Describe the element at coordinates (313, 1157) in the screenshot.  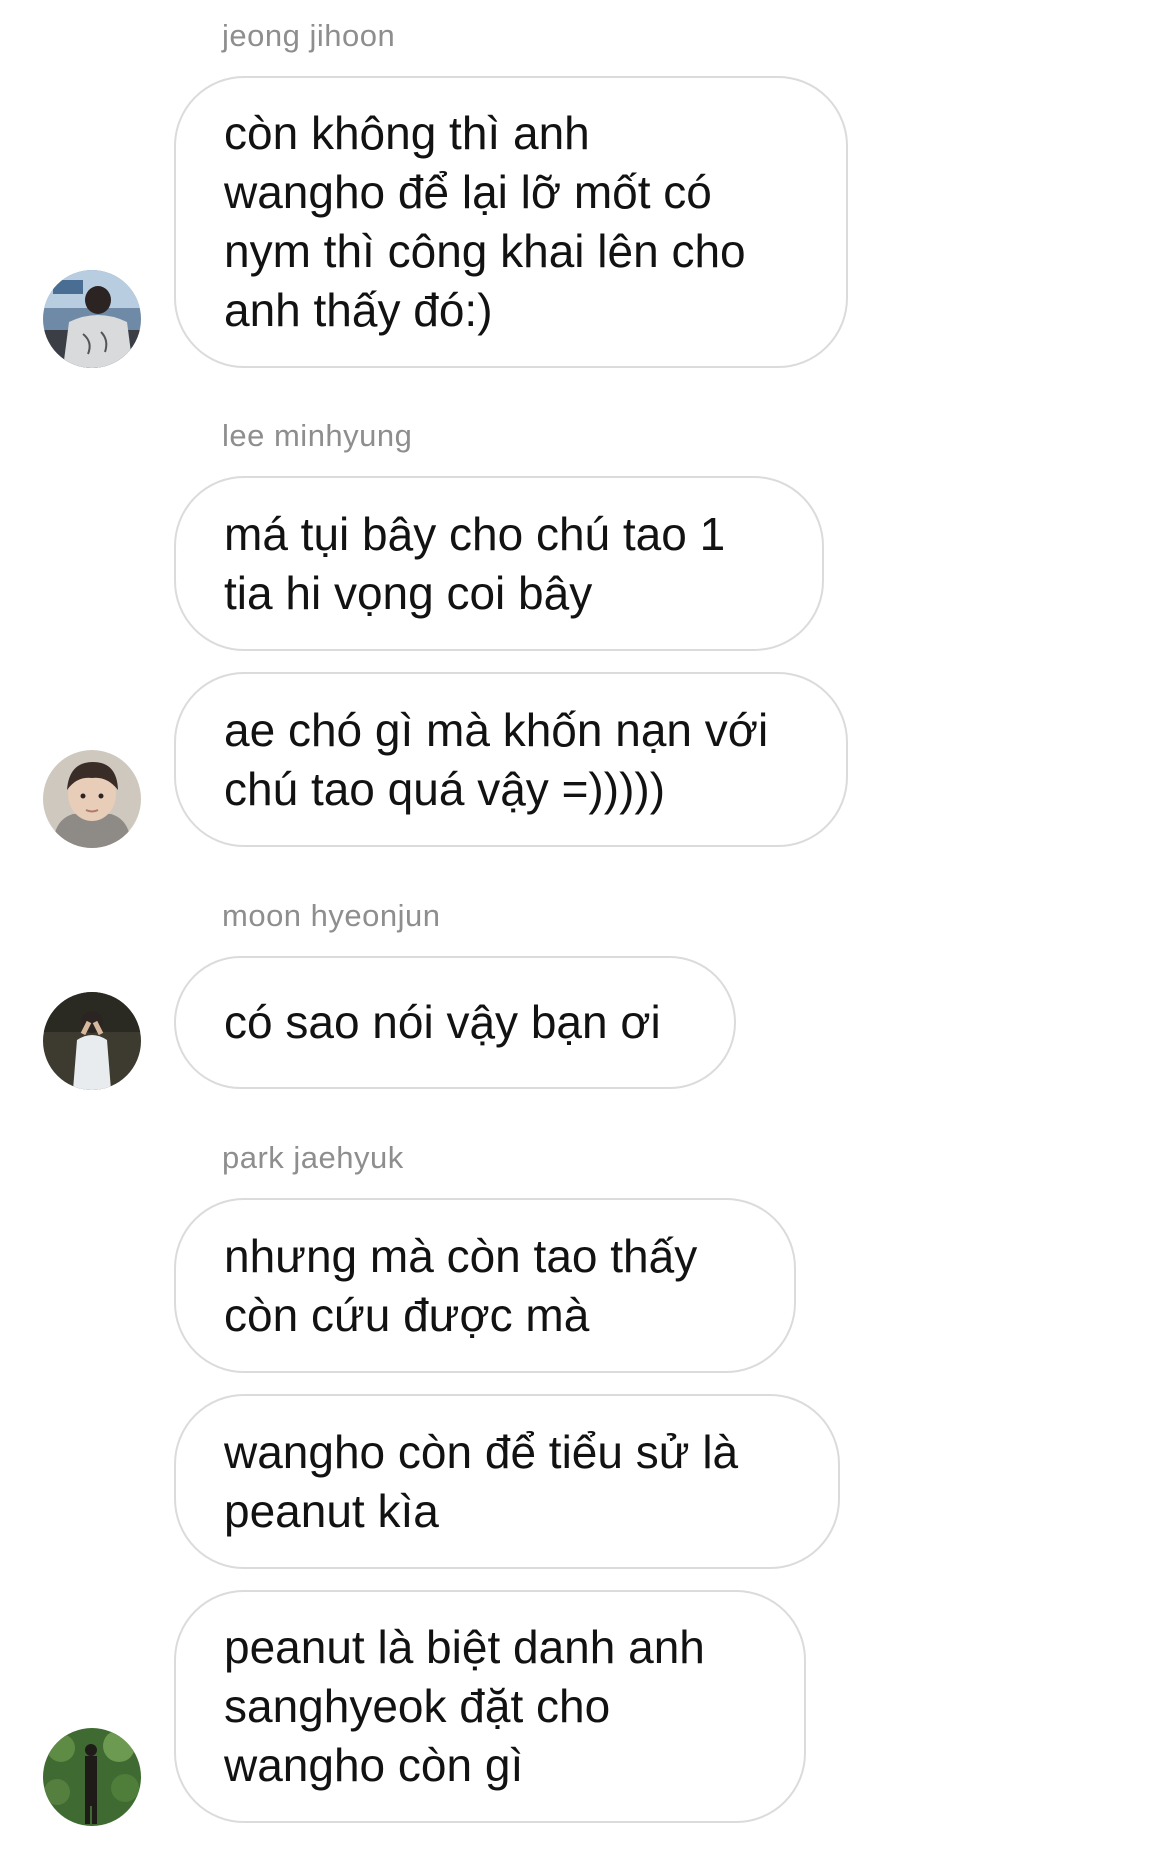
I see `sender-name: park jaehyuk` at that location.